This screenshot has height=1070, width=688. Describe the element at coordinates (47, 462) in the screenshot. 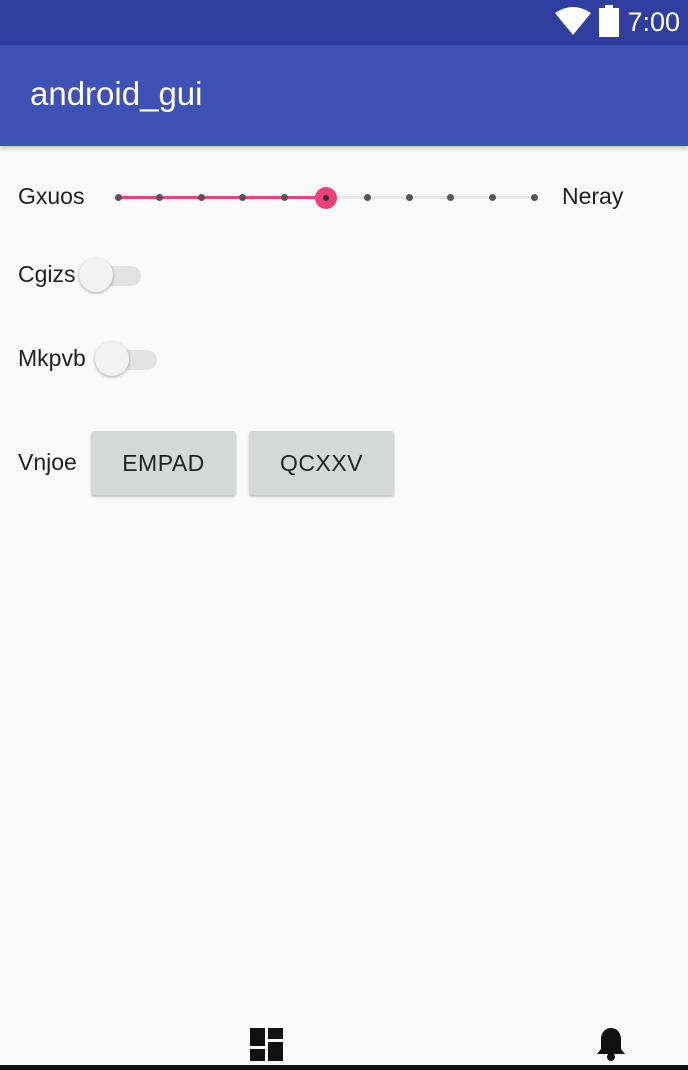

I see `button-row-label: Vnjoe` at that location.